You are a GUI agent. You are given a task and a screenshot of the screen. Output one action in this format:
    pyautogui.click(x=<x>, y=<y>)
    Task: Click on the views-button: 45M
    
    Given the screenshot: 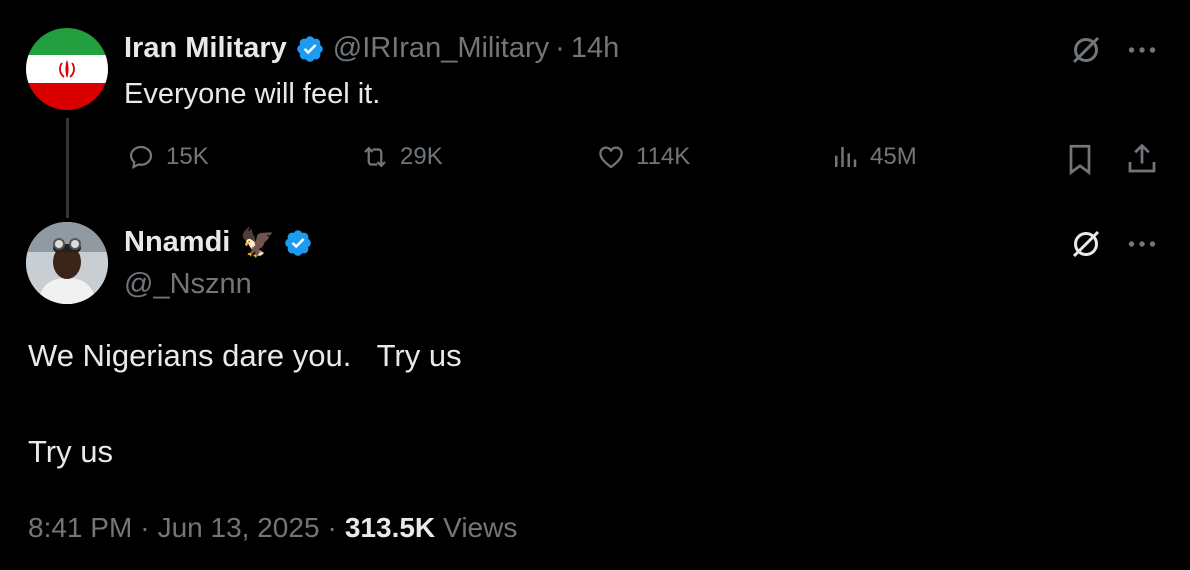 What is the action you would take?
    pyautogui.click(x=873, y=157)
    